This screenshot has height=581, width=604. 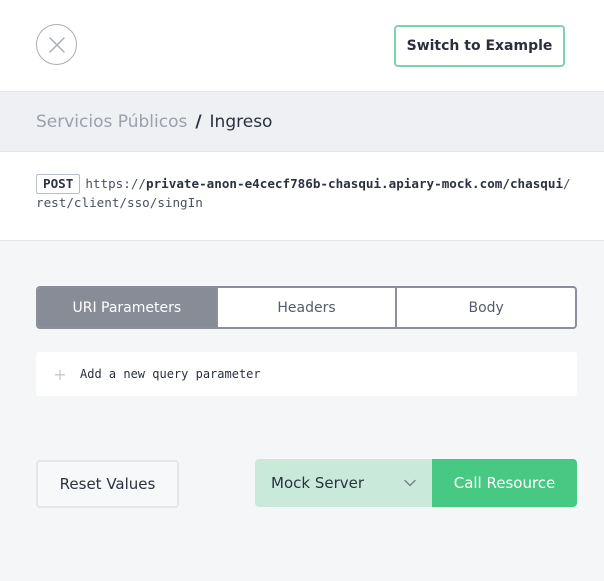 I want to click on tab-headers: Headers, so click(x=305, y=307).